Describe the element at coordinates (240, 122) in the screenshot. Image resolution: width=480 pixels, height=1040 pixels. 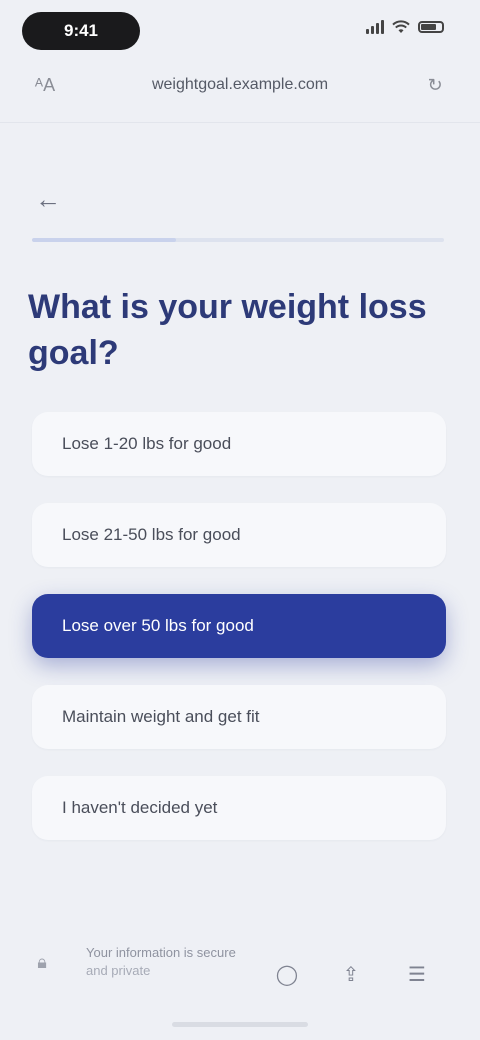
I see `header-divider` at that location.